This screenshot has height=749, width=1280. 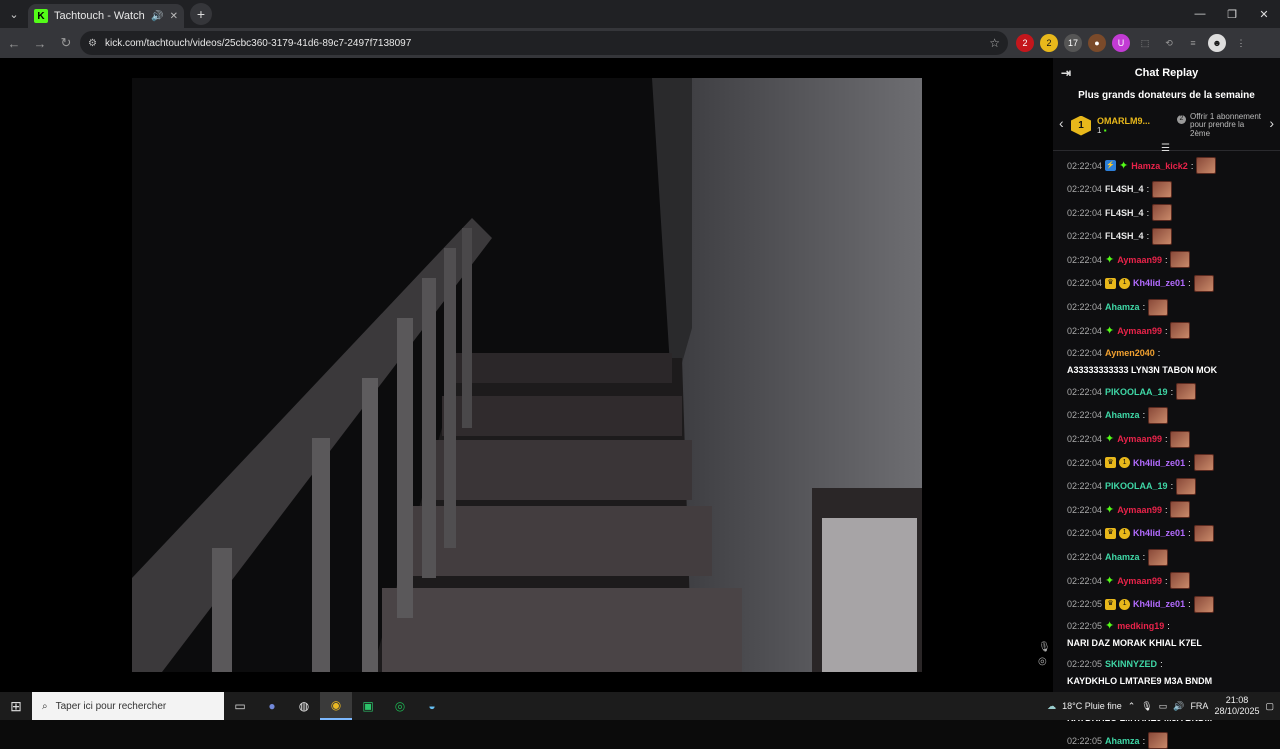 I want to click on chrome-icon: ◉, so click(x=336, y=706).